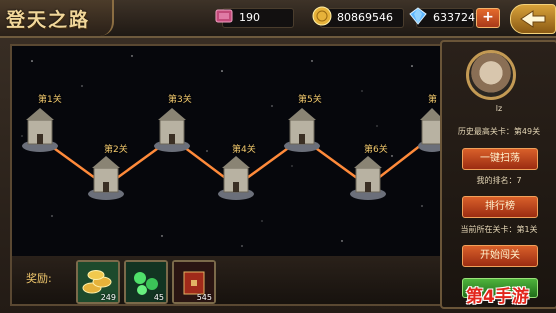 This screenshot has height=313, width=556. I want to click on add-diamonds-button: +, so click(488, 18).